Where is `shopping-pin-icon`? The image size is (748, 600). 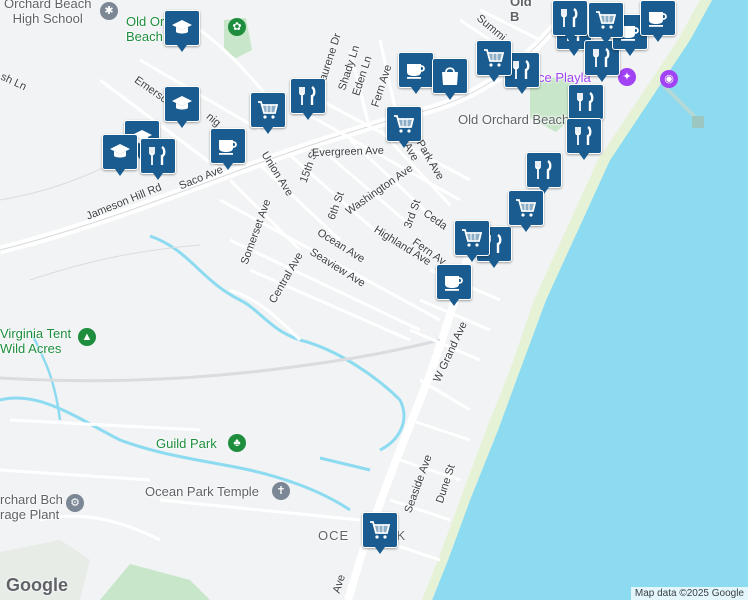 shopping-pin-icon is located at coordinates (450, 79).